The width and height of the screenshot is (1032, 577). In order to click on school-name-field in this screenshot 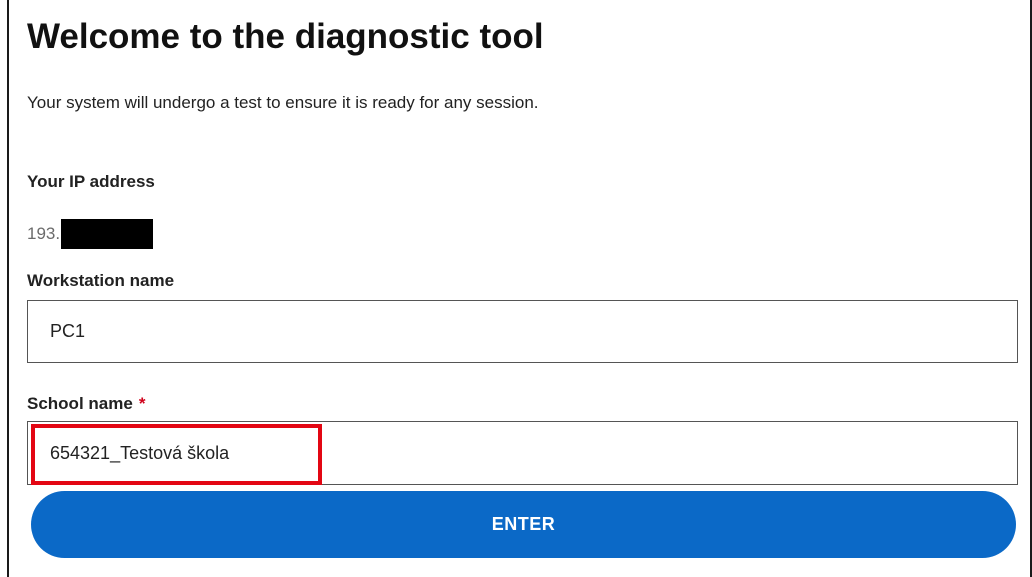, I will do `click(522, 453)`.